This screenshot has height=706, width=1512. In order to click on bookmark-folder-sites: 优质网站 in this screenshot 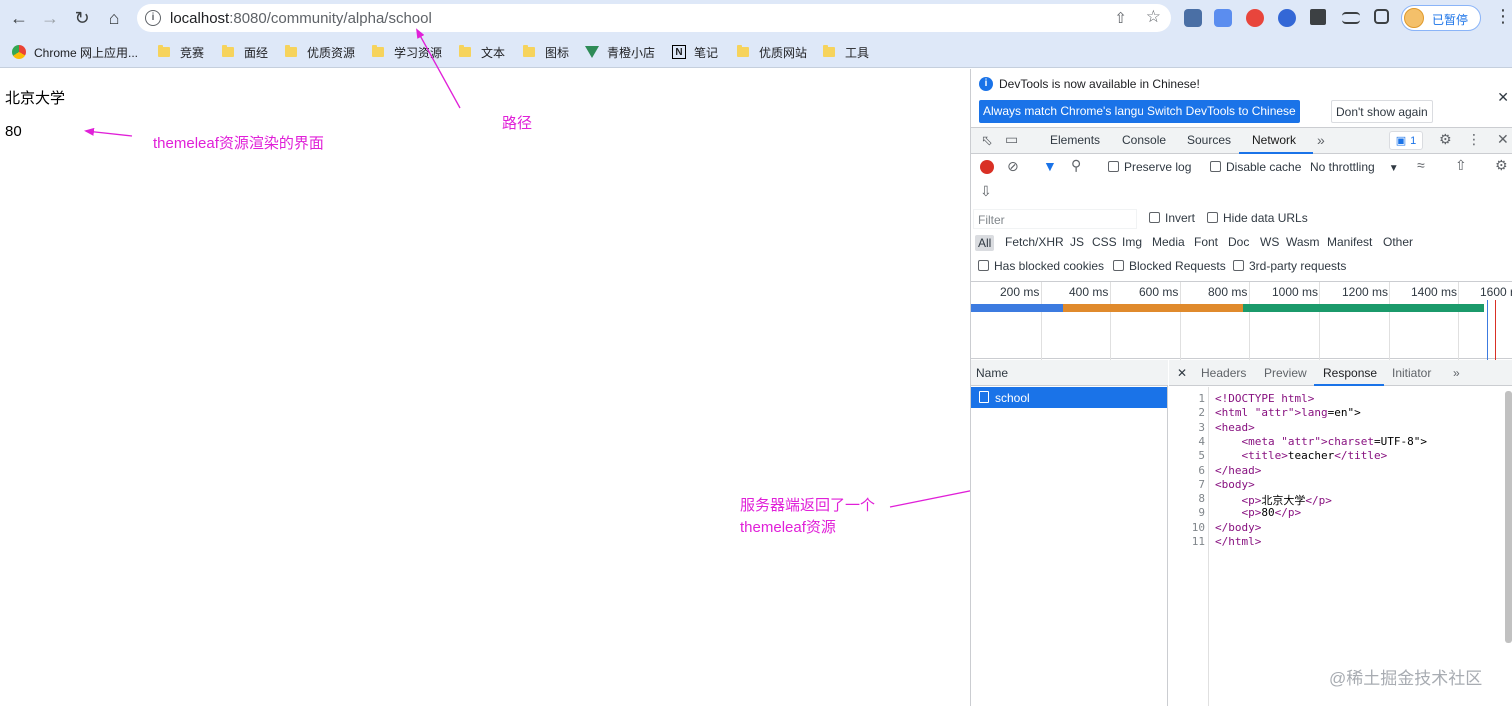, I will do `click(772, 52)`.